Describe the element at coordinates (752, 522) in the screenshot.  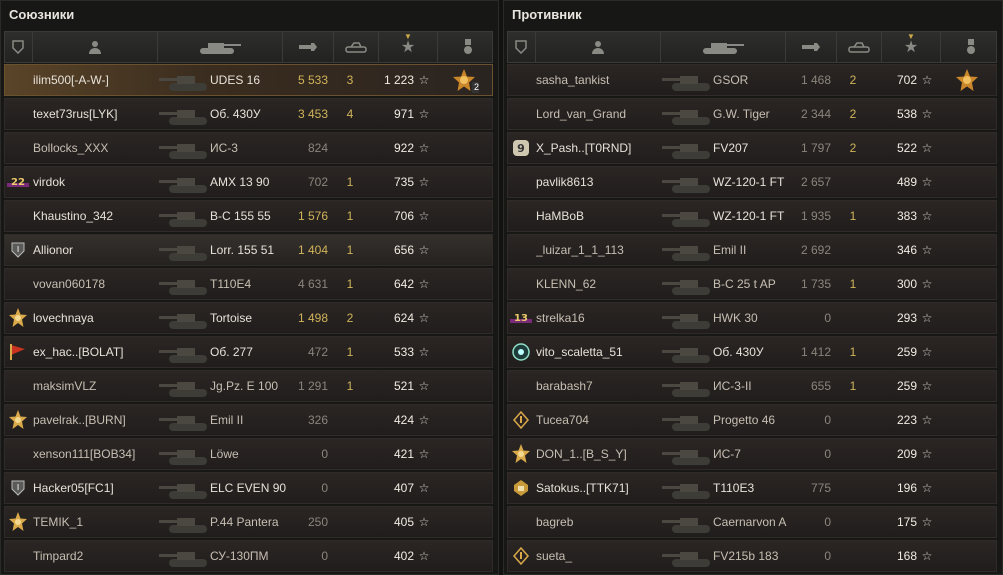
I see `player-row: bagreb Caernarvon A 0 175 ☆` at that location.